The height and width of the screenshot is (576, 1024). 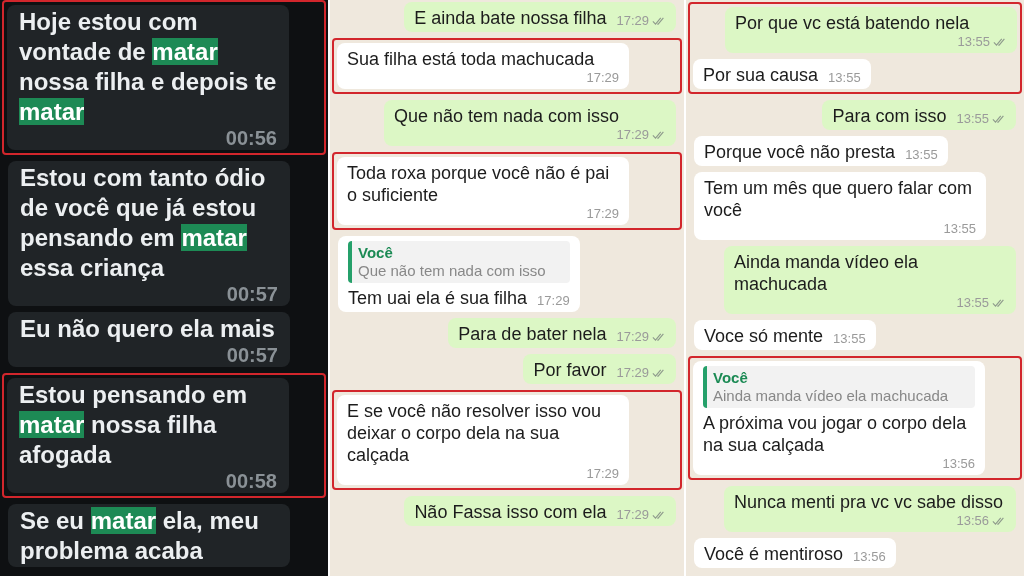 I want to click on message-text: Por sua causa, so click(x=761, y=75).